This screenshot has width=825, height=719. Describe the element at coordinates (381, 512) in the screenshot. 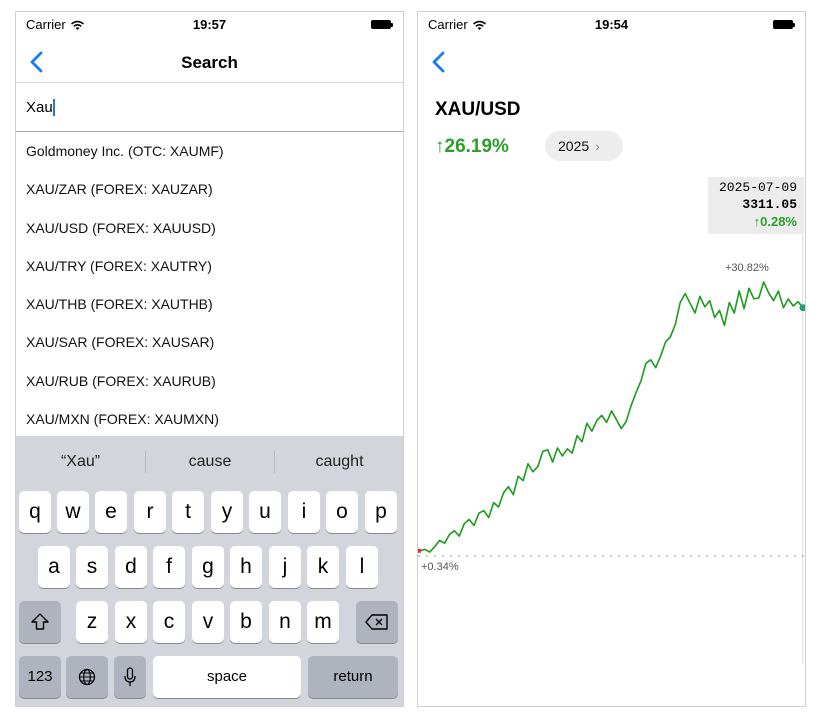

I see `key-p: p` at that location.